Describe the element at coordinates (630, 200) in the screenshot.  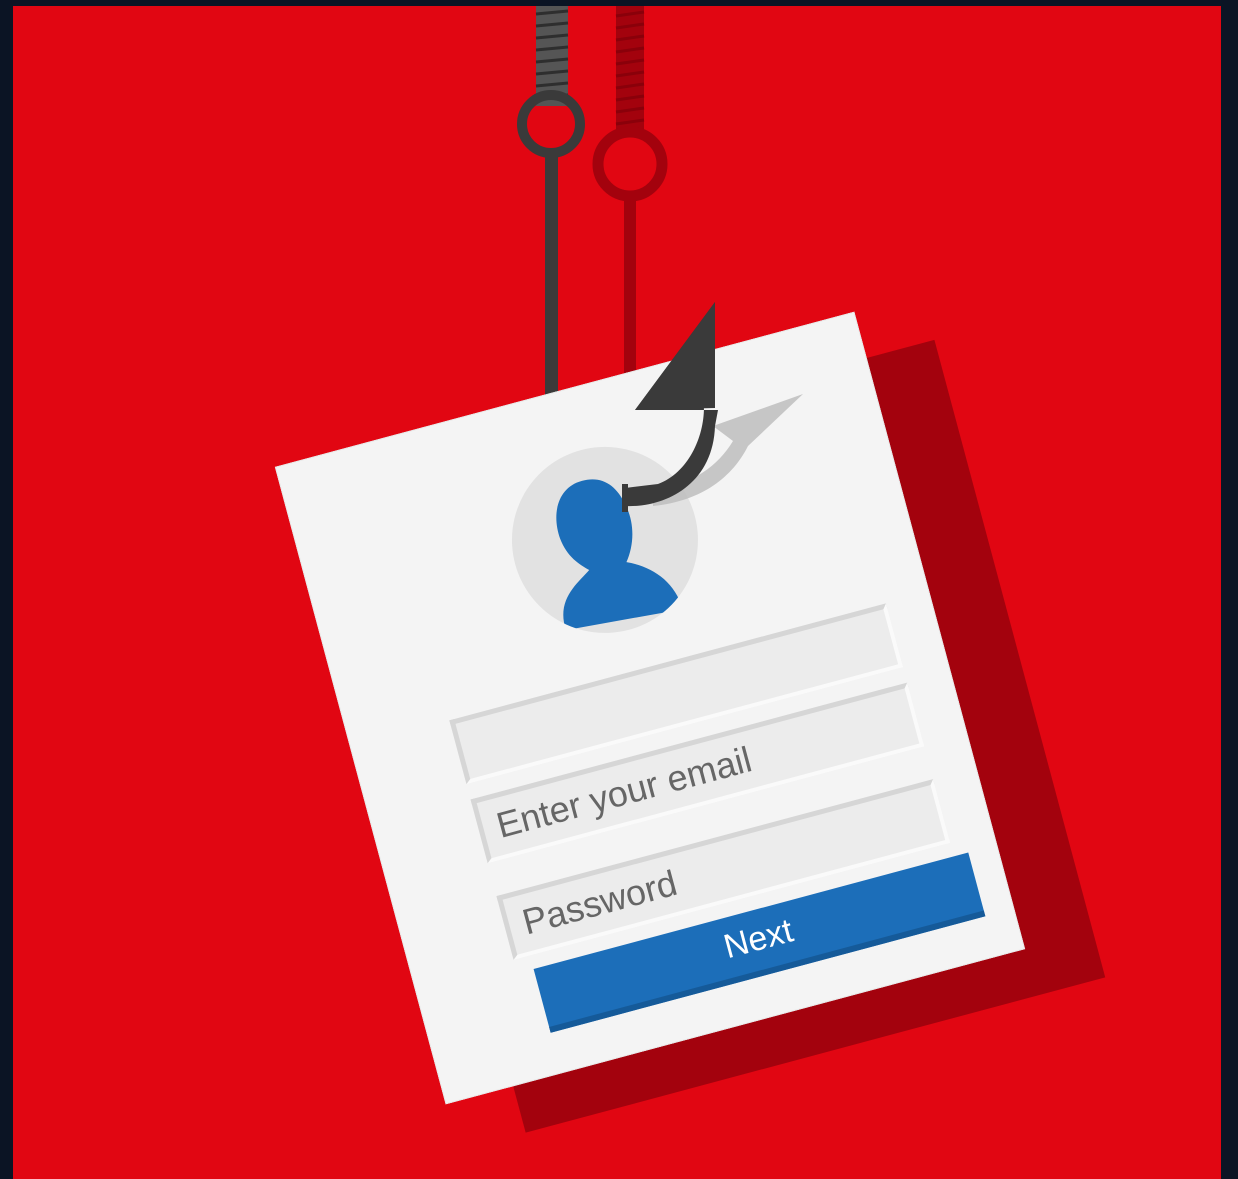
I see `shadow-hook-line` at that location.